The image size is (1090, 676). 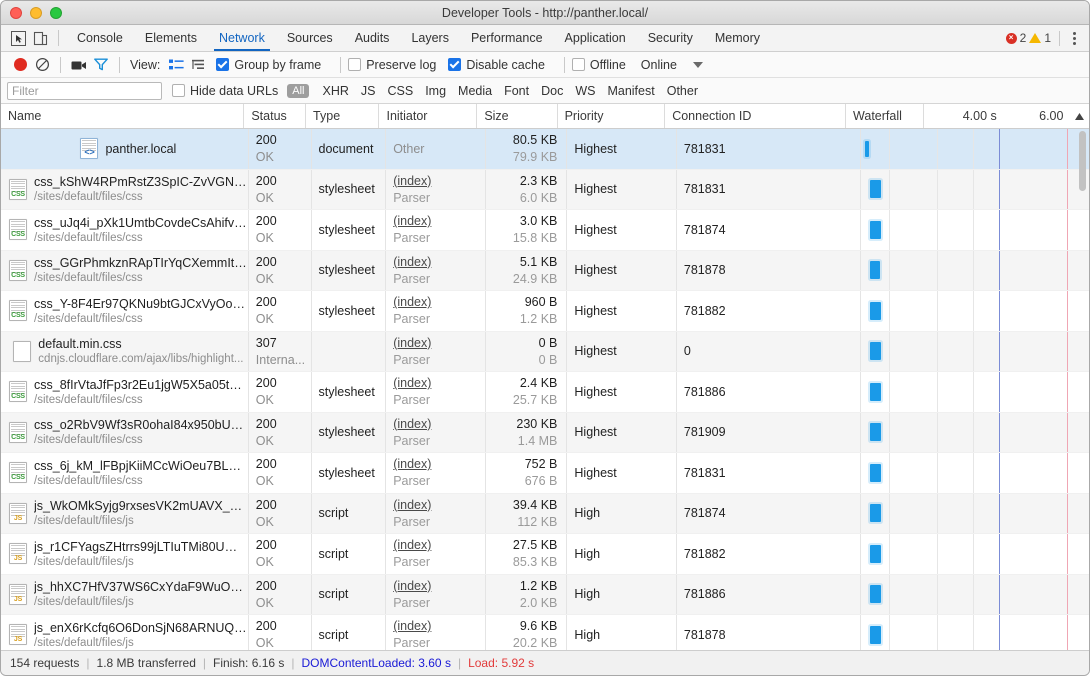 I want to click on tab-layers: Layers, so click(x=430, y=38).